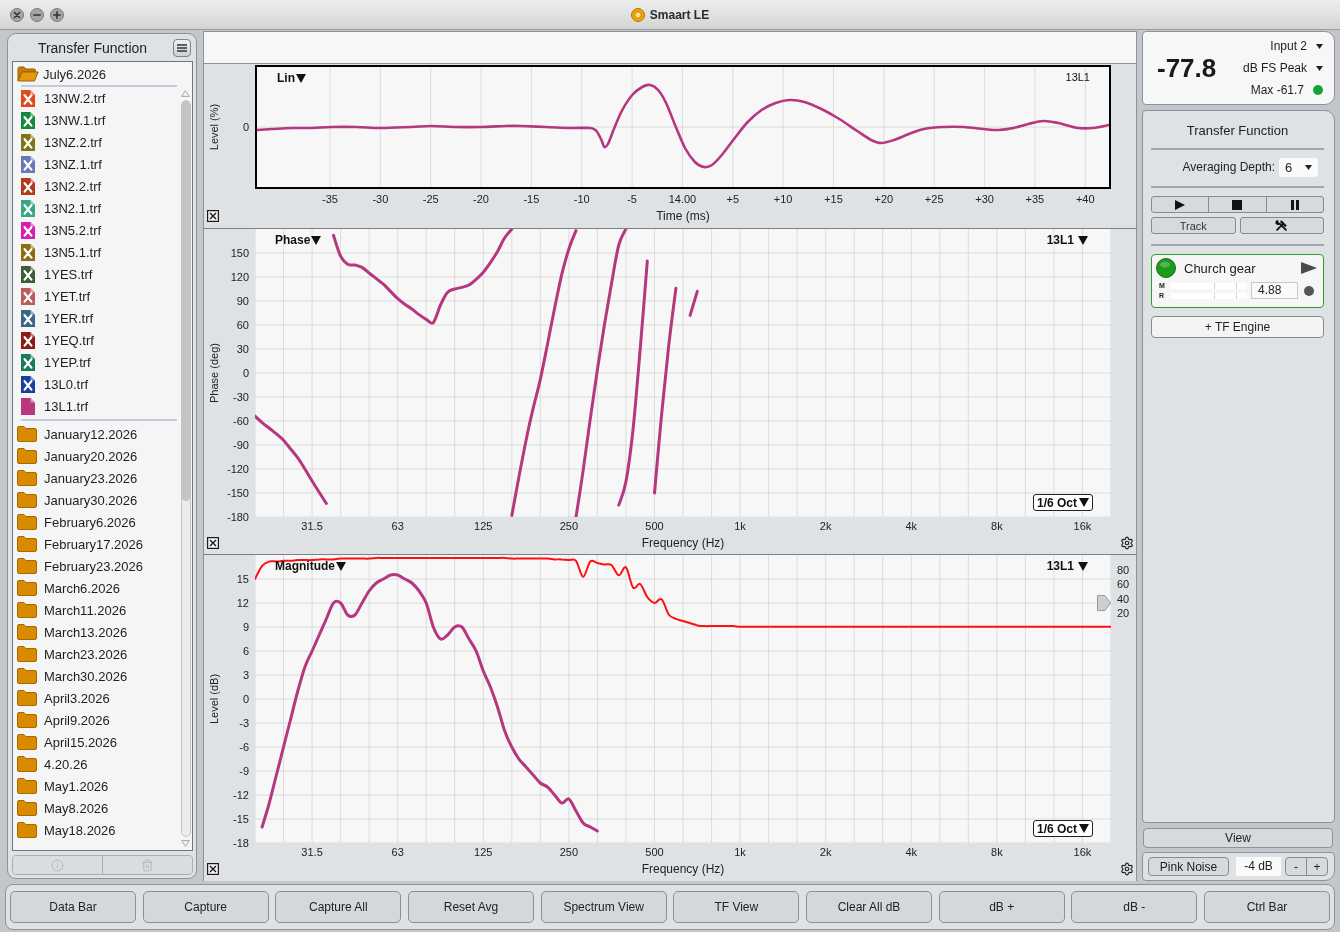 The width and height of the screenshot is (1340, 932). Describe the element at coordinates (214, 373) in the screenshot. I see `axis-title: Phase (deg)` at that location.